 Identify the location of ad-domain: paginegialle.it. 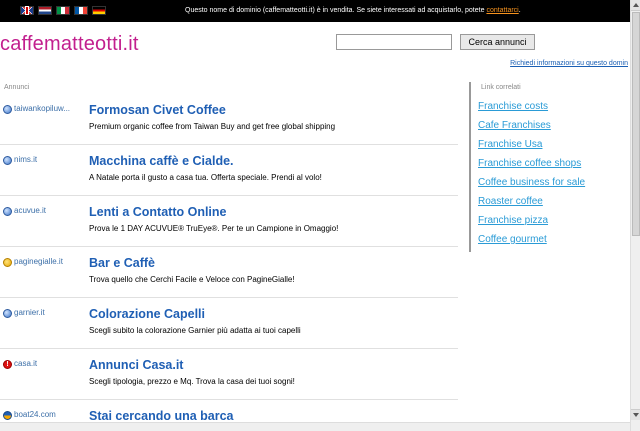
(50, 261).